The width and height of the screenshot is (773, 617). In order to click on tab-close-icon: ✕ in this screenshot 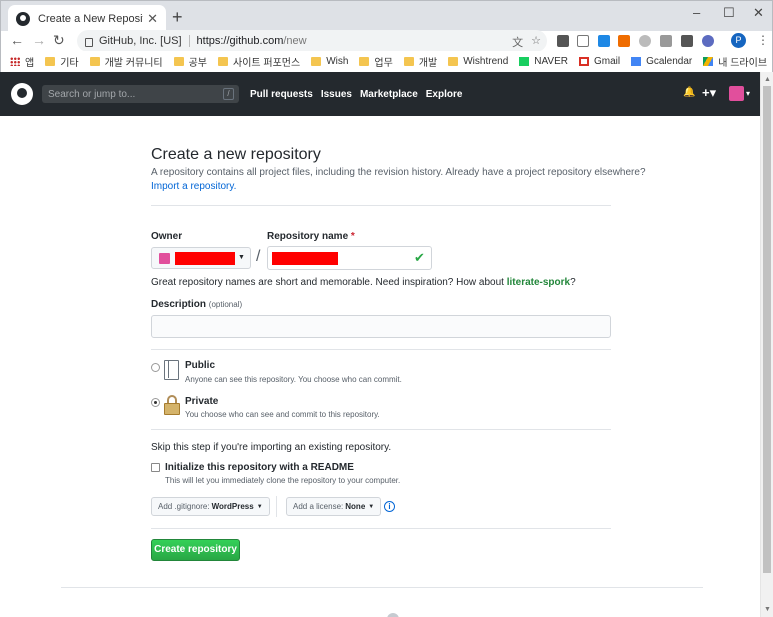, I will do `click(152, 19)`.